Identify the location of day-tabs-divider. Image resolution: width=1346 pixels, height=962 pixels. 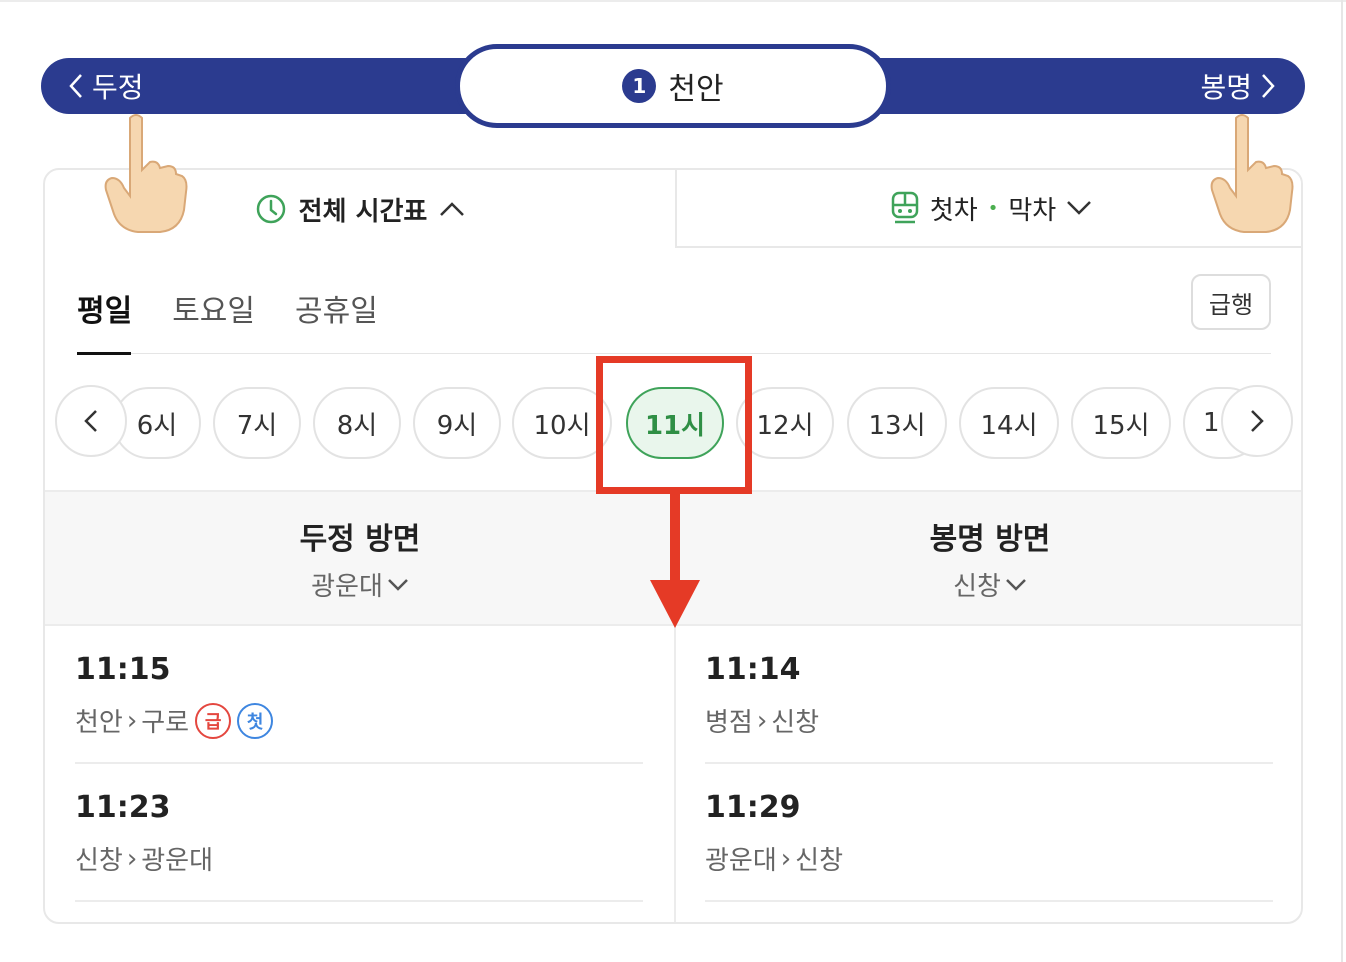
(674, 353).